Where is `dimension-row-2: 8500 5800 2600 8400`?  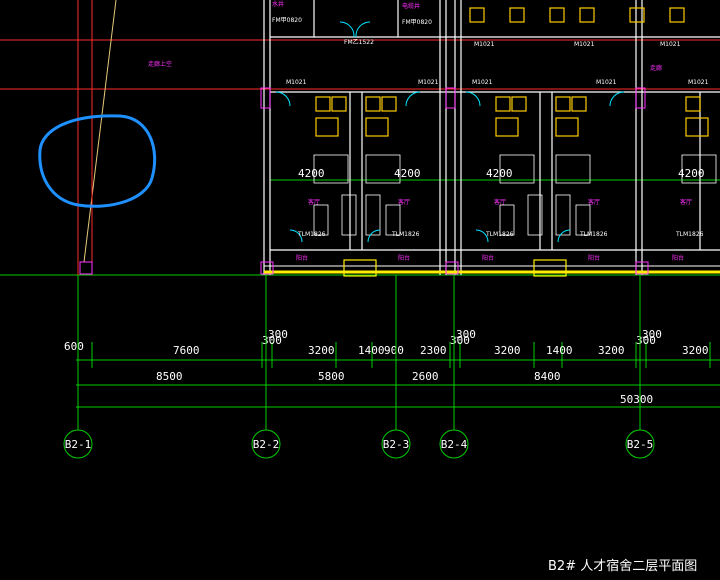
dimension-row-2: 8500 5800 2600 8400 is located at coordinates (359, 381).